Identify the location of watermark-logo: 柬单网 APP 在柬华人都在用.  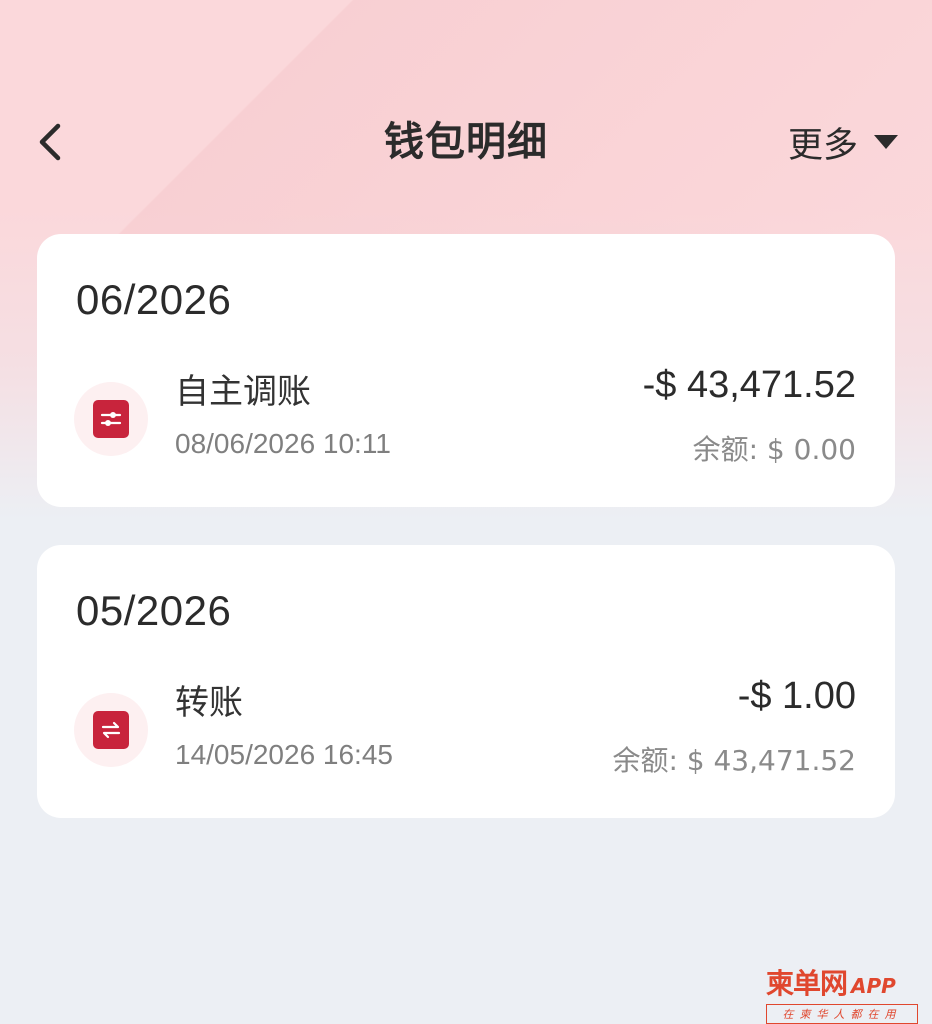
(842, 993).